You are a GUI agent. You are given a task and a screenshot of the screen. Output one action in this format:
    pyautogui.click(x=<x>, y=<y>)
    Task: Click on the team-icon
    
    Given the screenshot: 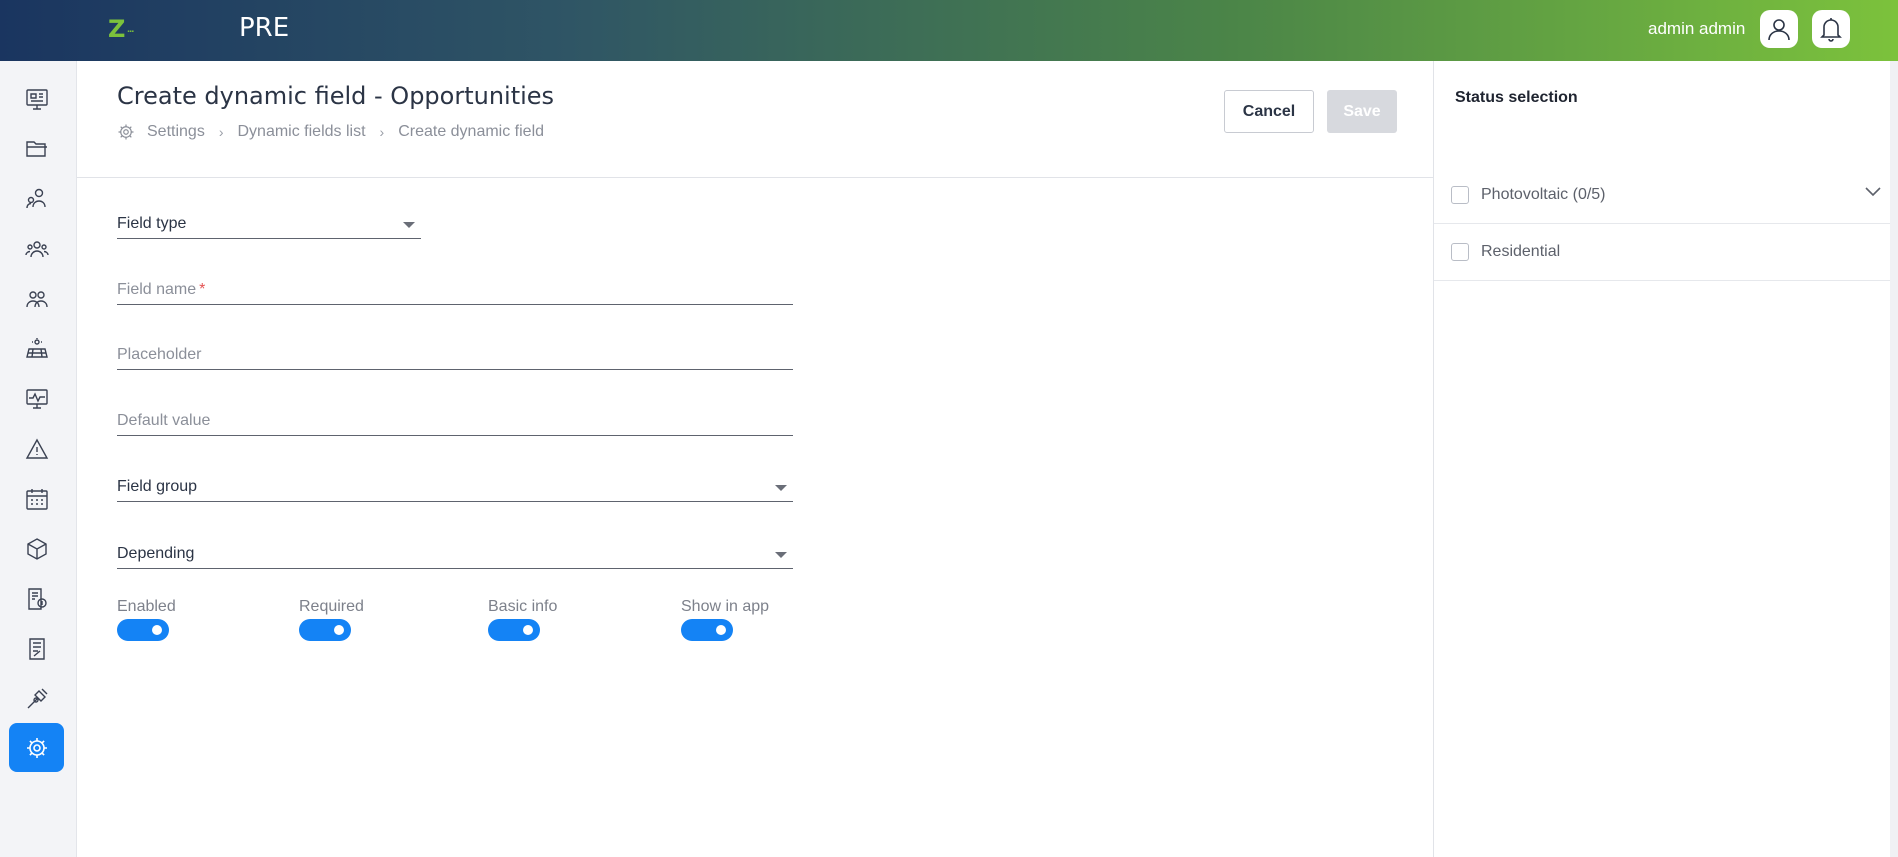 What is the action you would take?
    pyautogui.click(x=36, y=248)
    